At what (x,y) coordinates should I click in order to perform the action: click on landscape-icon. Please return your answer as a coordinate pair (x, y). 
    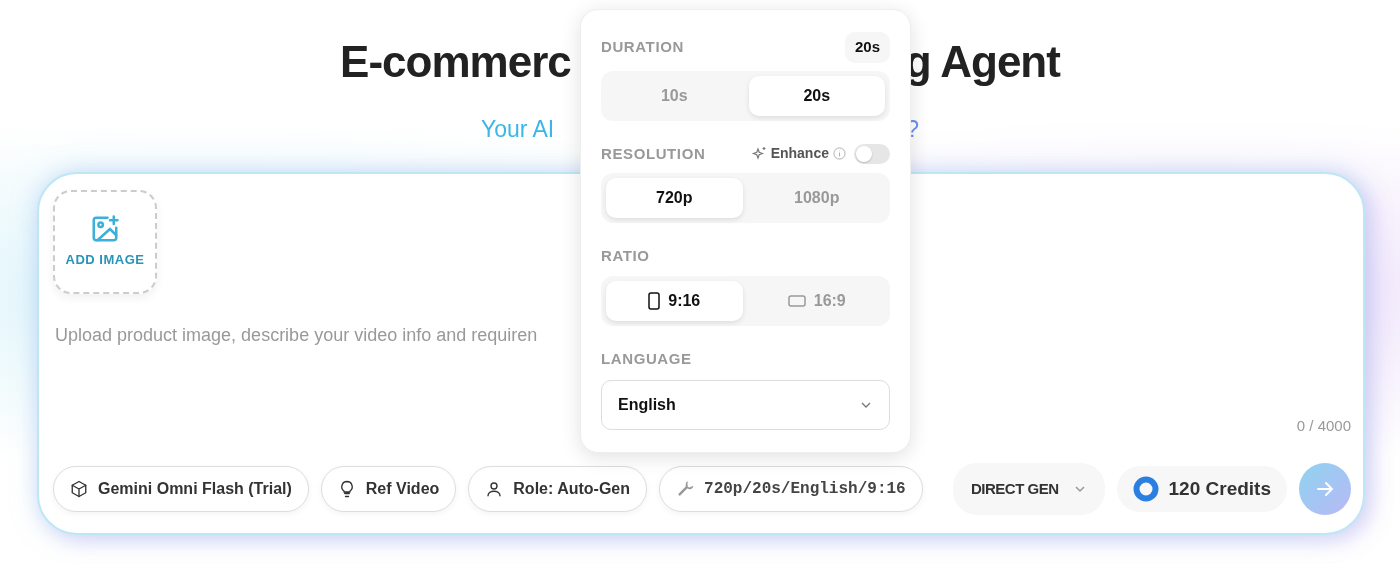
    Looking at the image, I should click on (796, 300).